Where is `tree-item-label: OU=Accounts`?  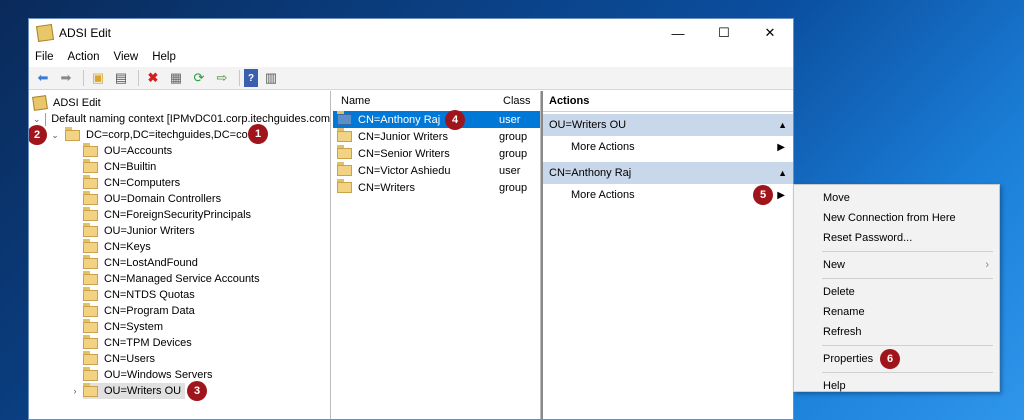
tree-item-label: OU=Accounts is located at coordinates (138, 151).